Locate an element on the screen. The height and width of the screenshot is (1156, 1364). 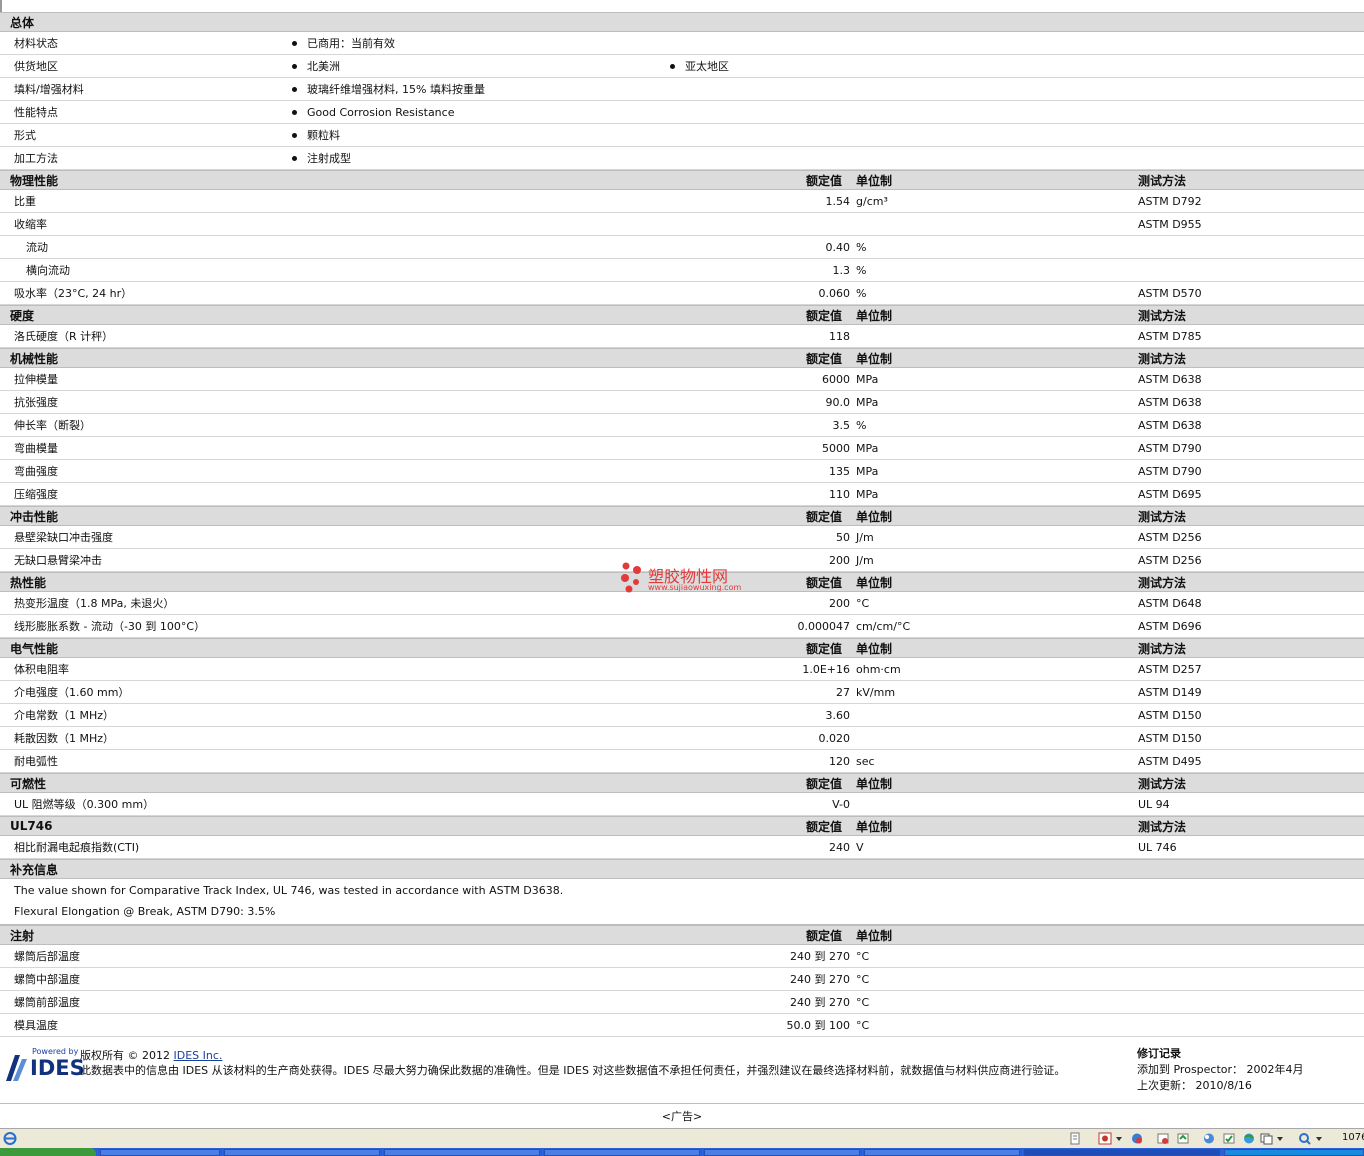
check-icon is located at coordinates (1229, 1138).